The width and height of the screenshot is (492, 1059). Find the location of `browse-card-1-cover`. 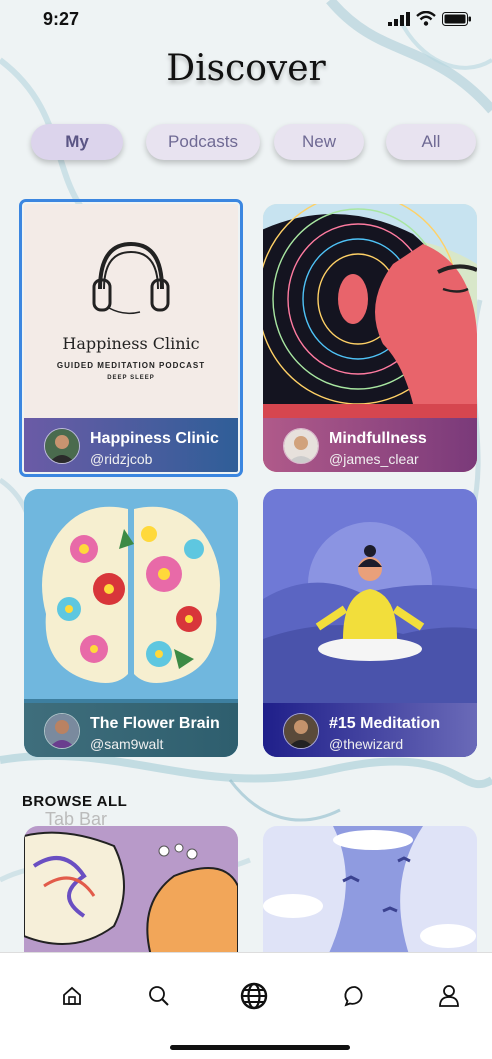

browse-card-1-cover is located at coordinates (131, 896).